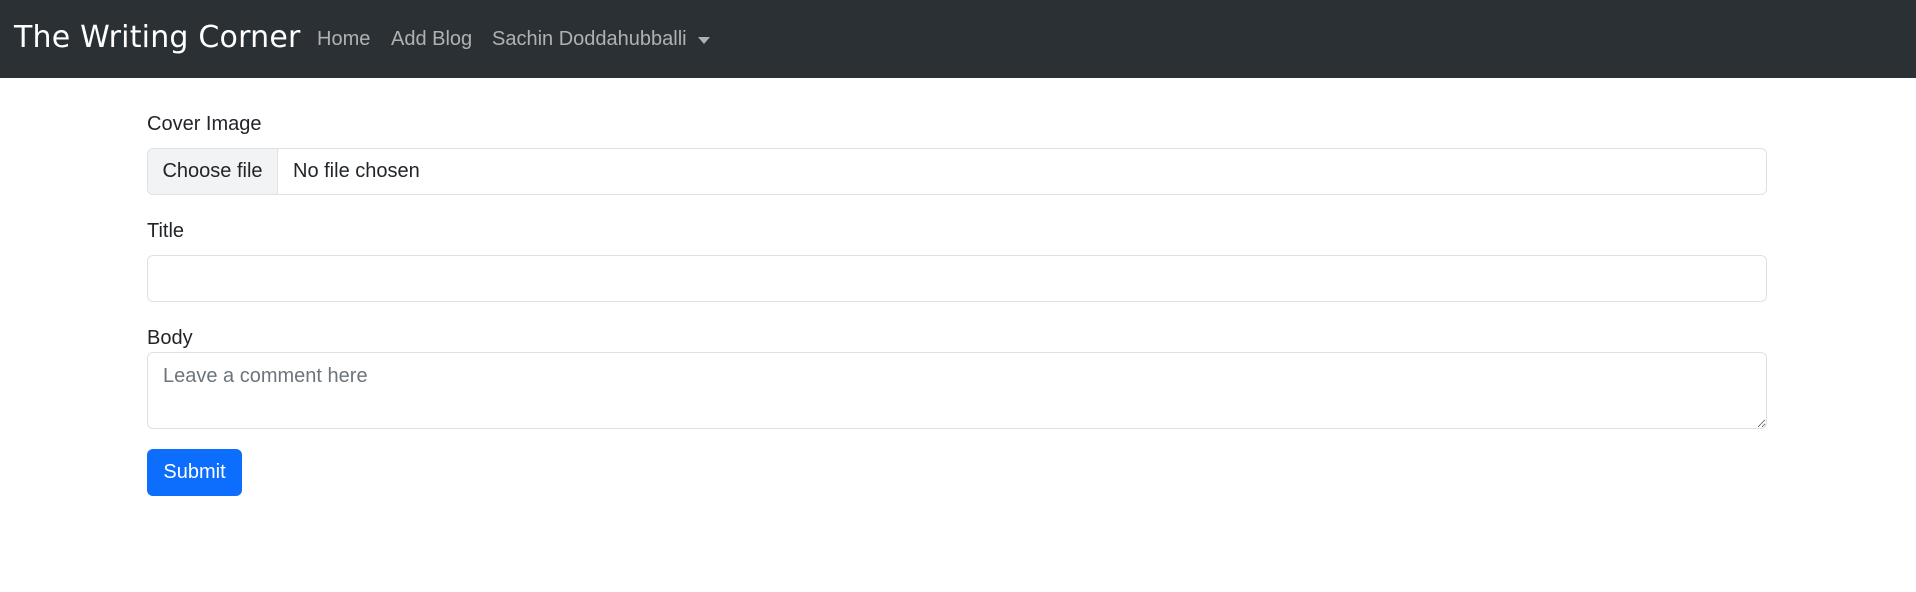 The height and width of the screenshot is (592, 1916). What do you see at coordinates (957, 171) in the screenshot?
I see `cover-image-file-input: Choose file No file chosen` at bounding box center [957, 171].